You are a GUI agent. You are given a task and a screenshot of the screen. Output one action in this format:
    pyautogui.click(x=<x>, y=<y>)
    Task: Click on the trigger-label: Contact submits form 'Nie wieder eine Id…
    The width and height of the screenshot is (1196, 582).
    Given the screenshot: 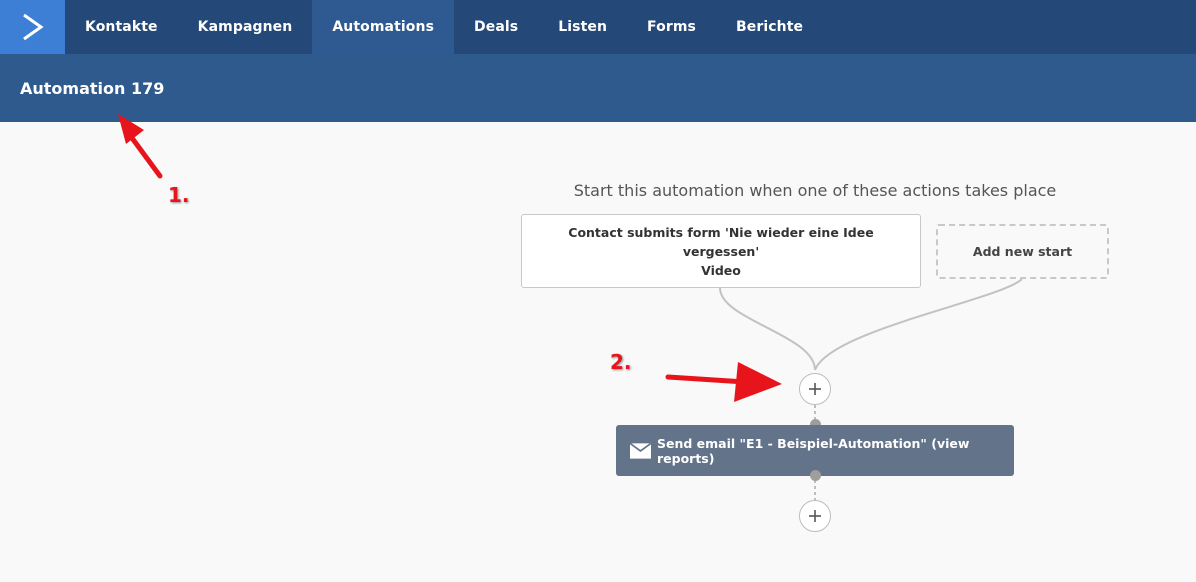 What is the action you would take?
    pyautogui.click(x=721, y=251)
    